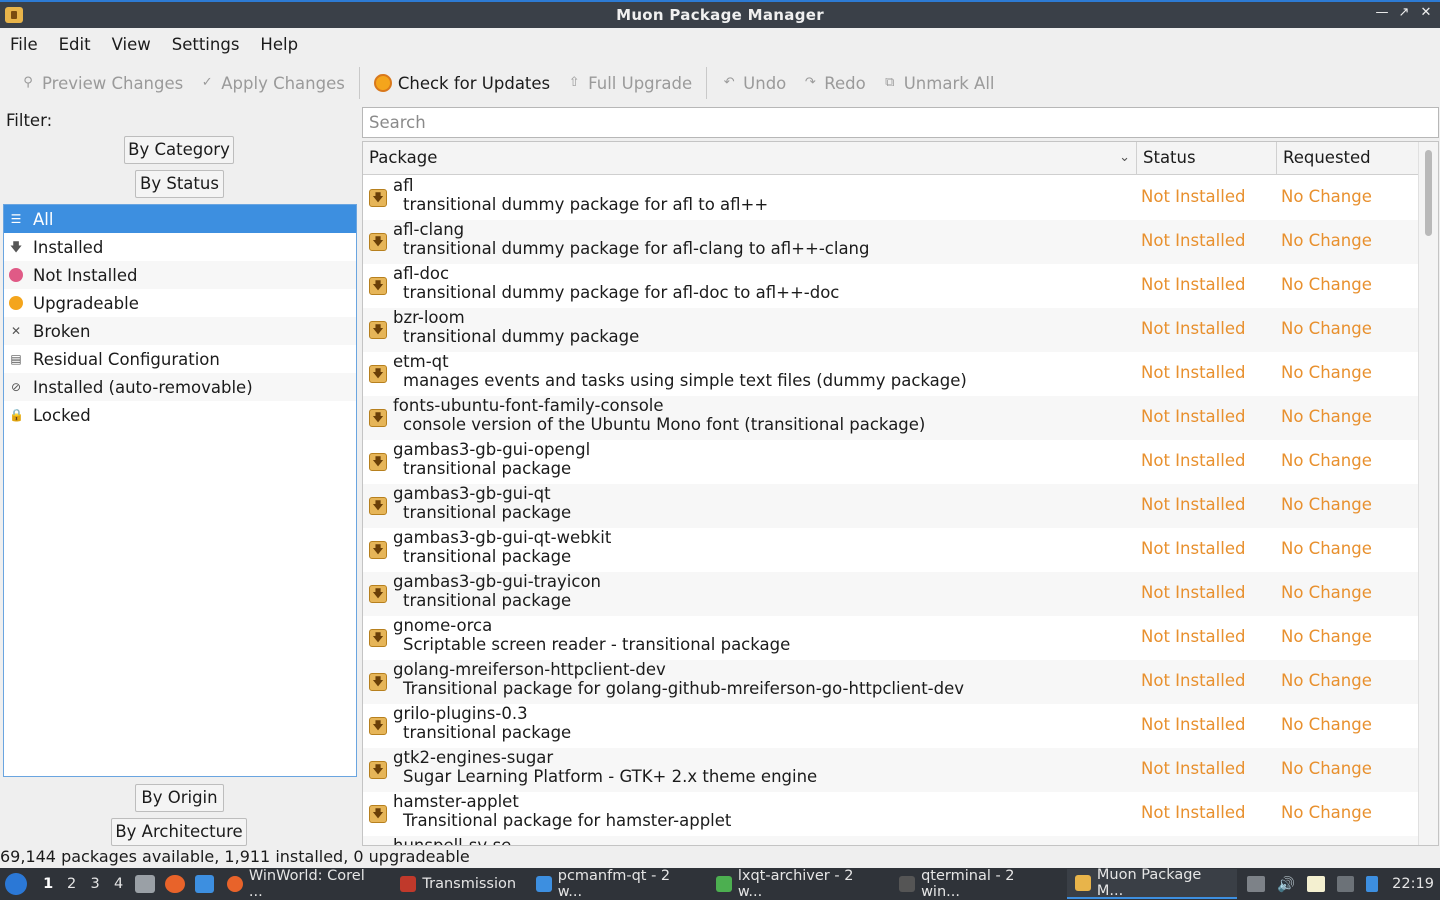  I want to click on redo-button: ↷ Redo, so click(833, 83).